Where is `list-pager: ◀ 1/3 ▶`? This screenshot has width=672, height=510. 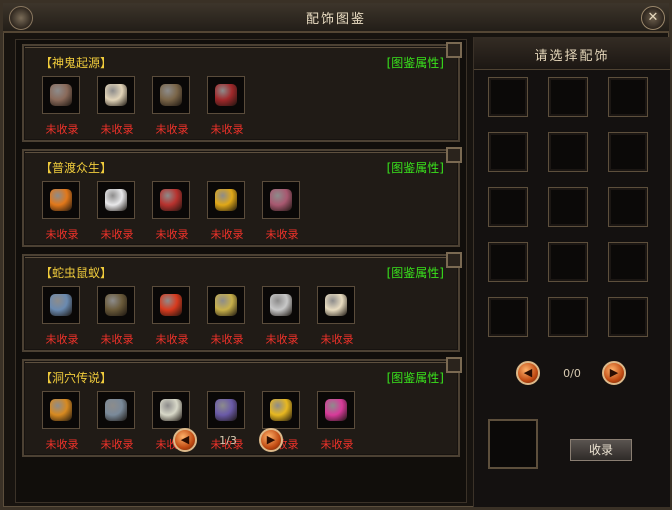 list-pager: ◀ 1/3 ▶ is located at coordinates (228, 441).